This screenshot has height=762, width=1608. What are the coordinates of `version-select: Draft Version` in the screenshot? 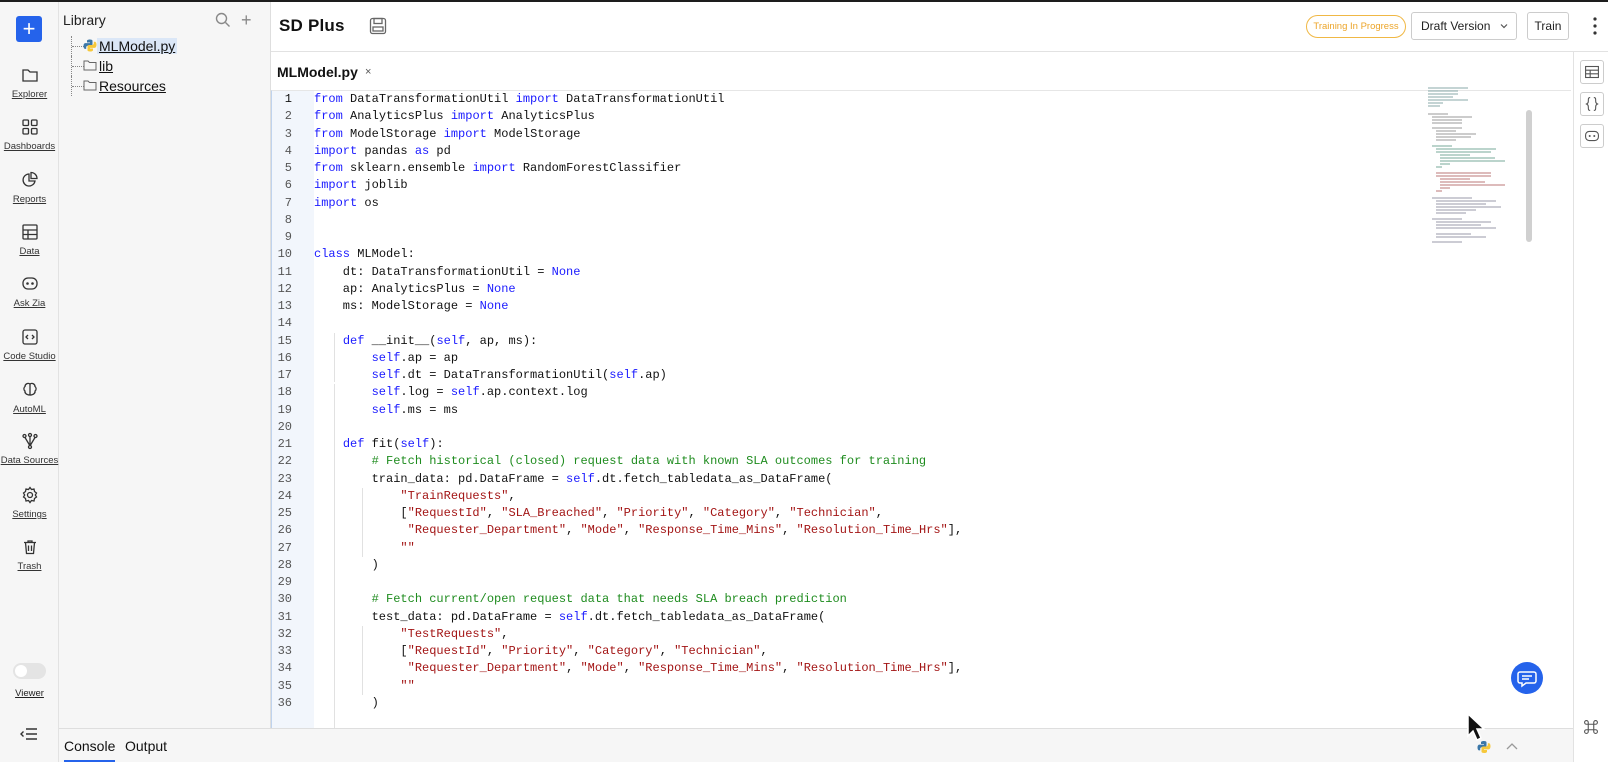 It's located at (1464, 26).